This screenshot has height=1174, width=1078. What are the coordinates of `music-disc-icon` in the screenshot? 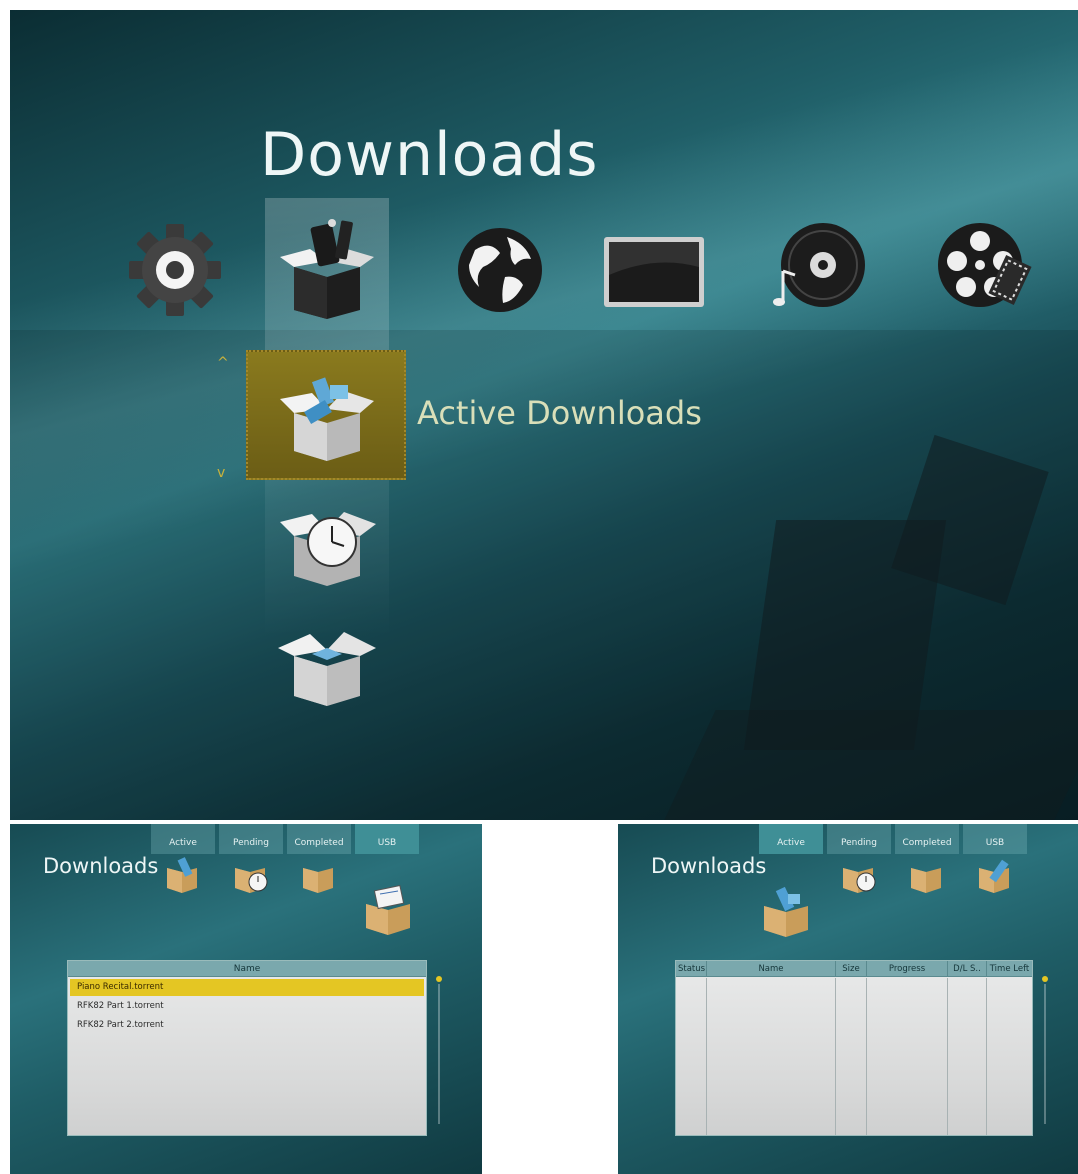 It's located at (820, 270).